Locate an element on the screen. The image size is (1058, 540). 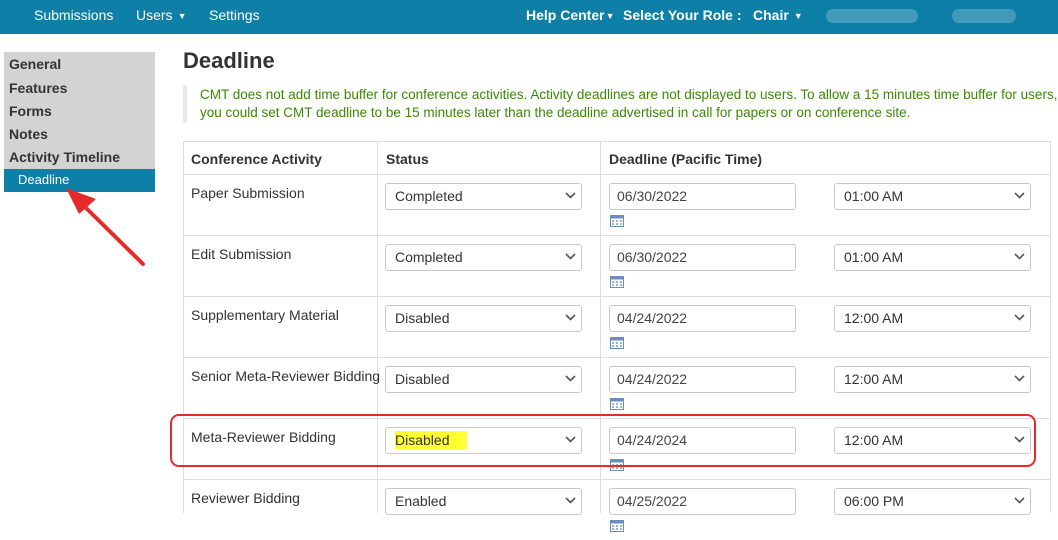
role-dropdown: Chair ▼ is located at coordinates (778, 17).